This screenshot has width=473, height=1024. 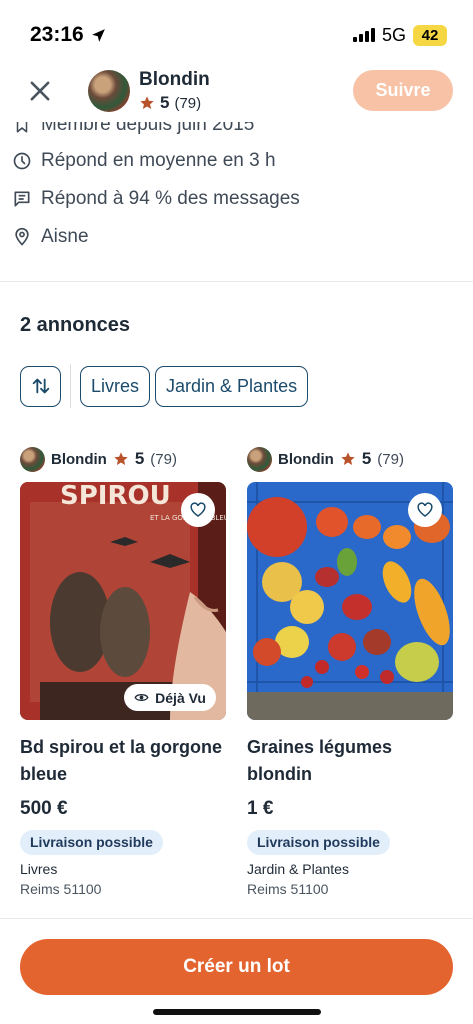 What do you see at coordinates (350, 601) in the screenshot?
I see `listing-image` at bounding box center [350, 601].